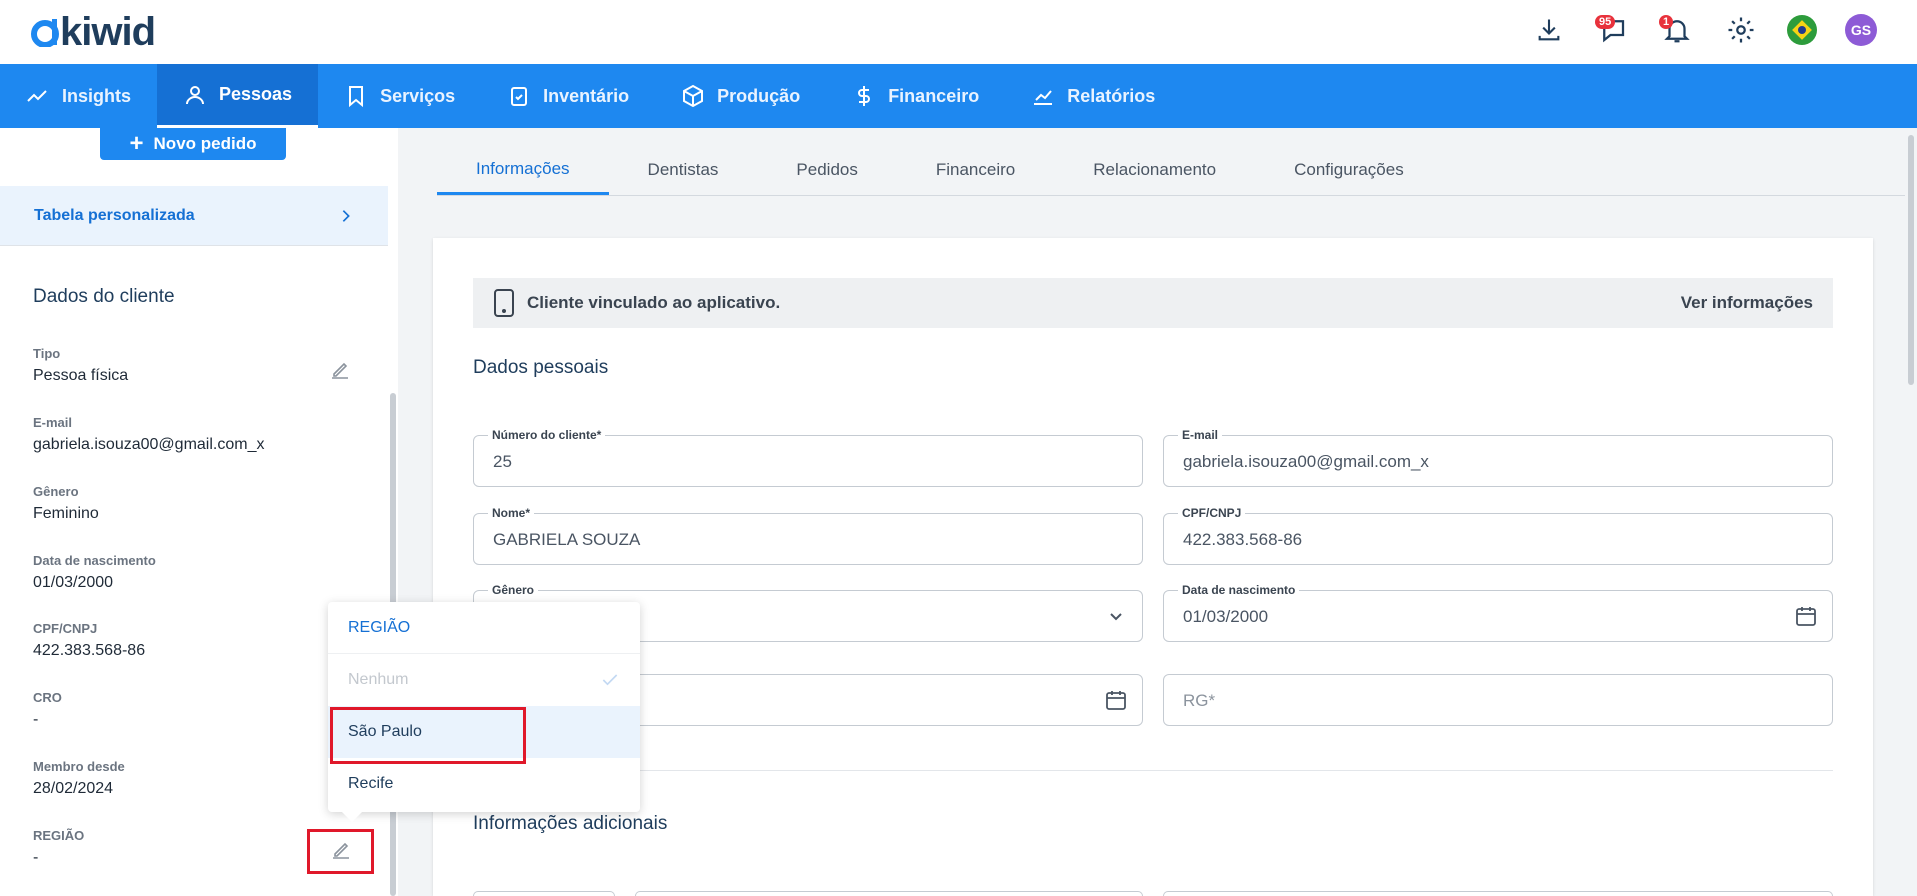 This screenshot has height=896, width=1917. Describe the element at coordinates (205, 143) in the screenshot. I see `new-order-label: Novo pedido` at that location.